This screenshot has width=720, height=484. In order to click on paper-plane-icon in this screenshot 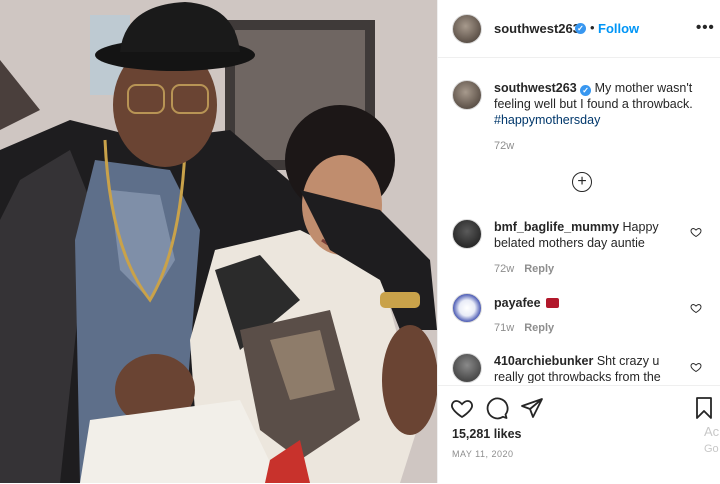, I will do `click(532, 408)`.